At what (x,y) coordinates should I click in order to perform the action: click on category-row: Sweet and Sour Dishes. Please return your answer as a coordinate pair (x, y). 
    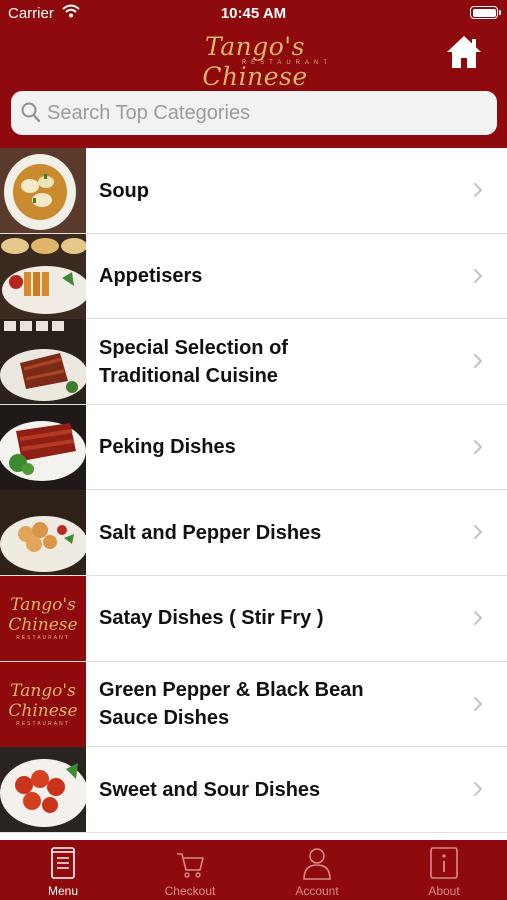
    Looking at the image, I should click on (253, 790).